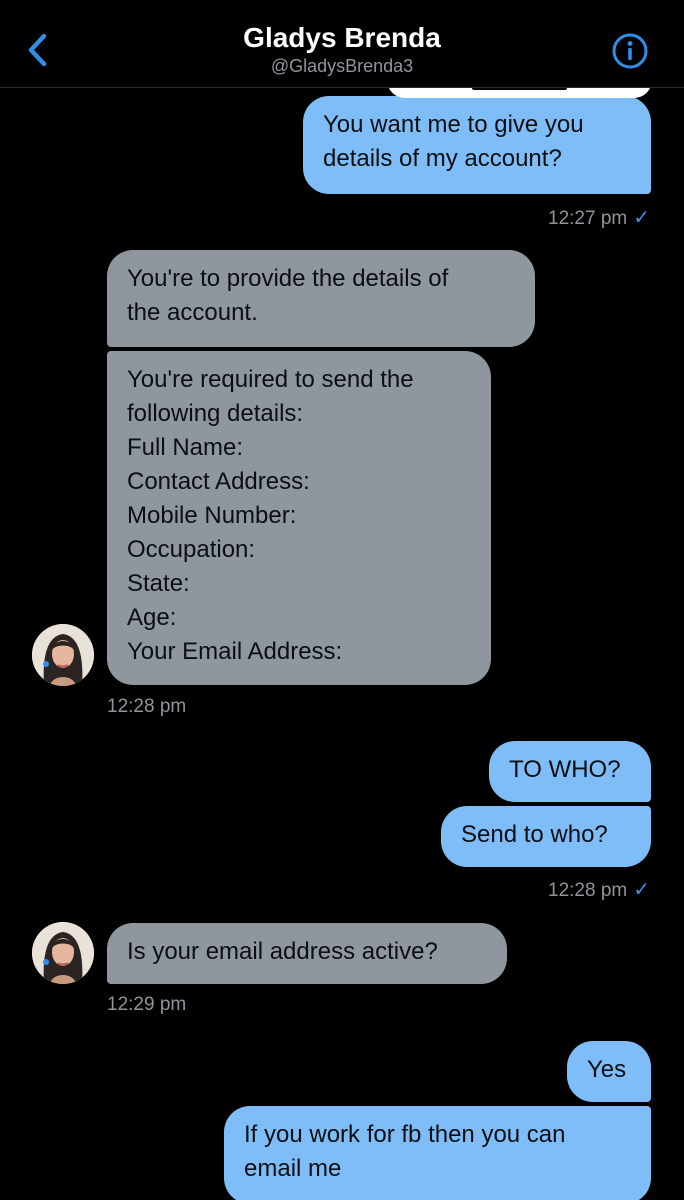 The height and width of the screenshot is (1200, 684). I want to click on conversation-header: Gladys Brenda @GladysBrenda3, so click(342, 44).